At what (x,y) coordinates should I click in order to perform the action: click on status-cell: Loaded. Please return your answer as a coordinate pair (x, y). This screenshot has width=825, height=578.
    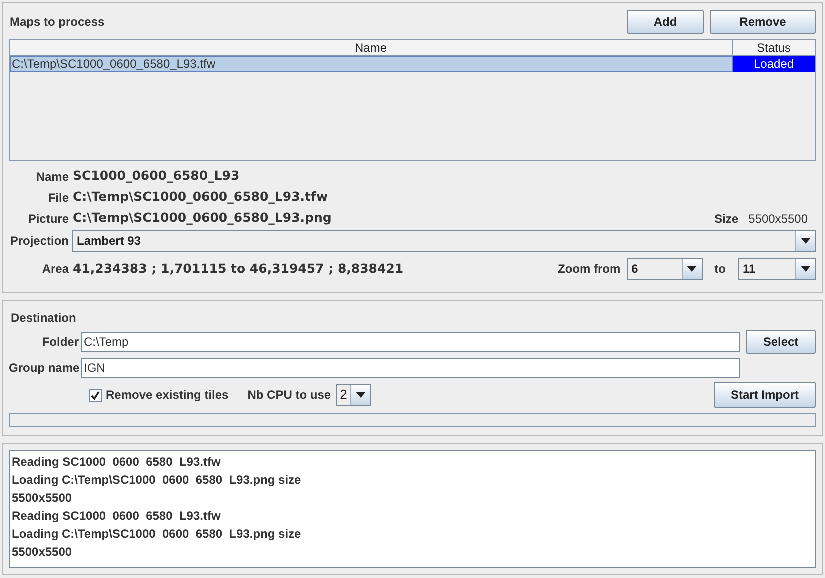
    Looking at the image, I should click on (774, 64).